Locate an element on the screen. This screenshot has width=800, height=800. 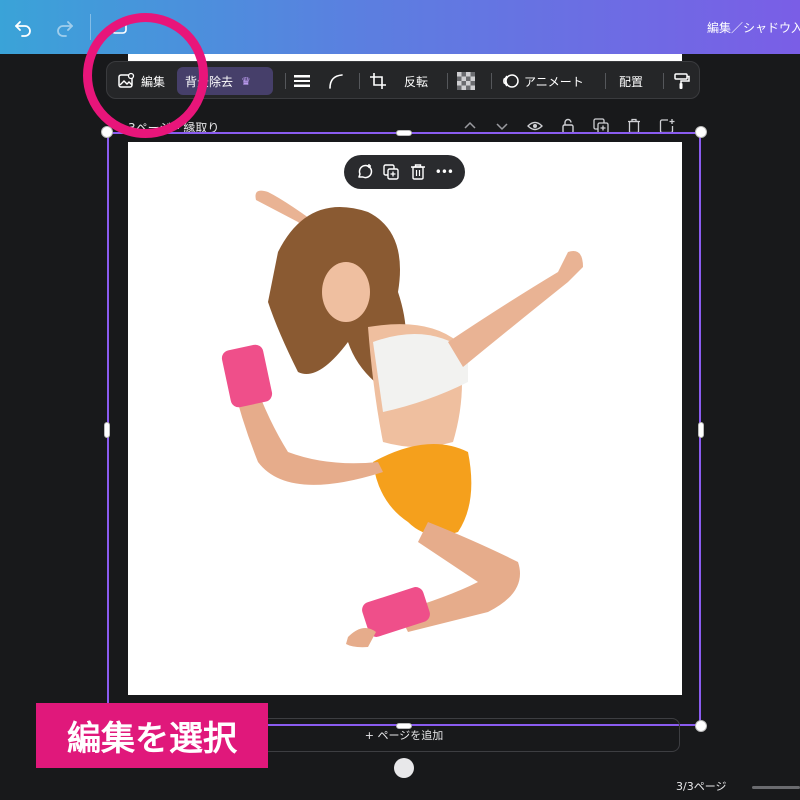
flip-button: 反転 is located at coordinates (416, 81).